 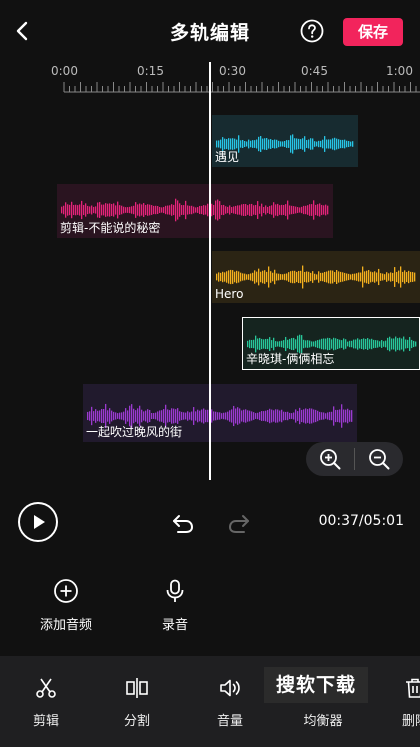 What do you see at coordinates (413, 688) in the screenshot?
I see `trash-icon` at bounding box center [413, 688].